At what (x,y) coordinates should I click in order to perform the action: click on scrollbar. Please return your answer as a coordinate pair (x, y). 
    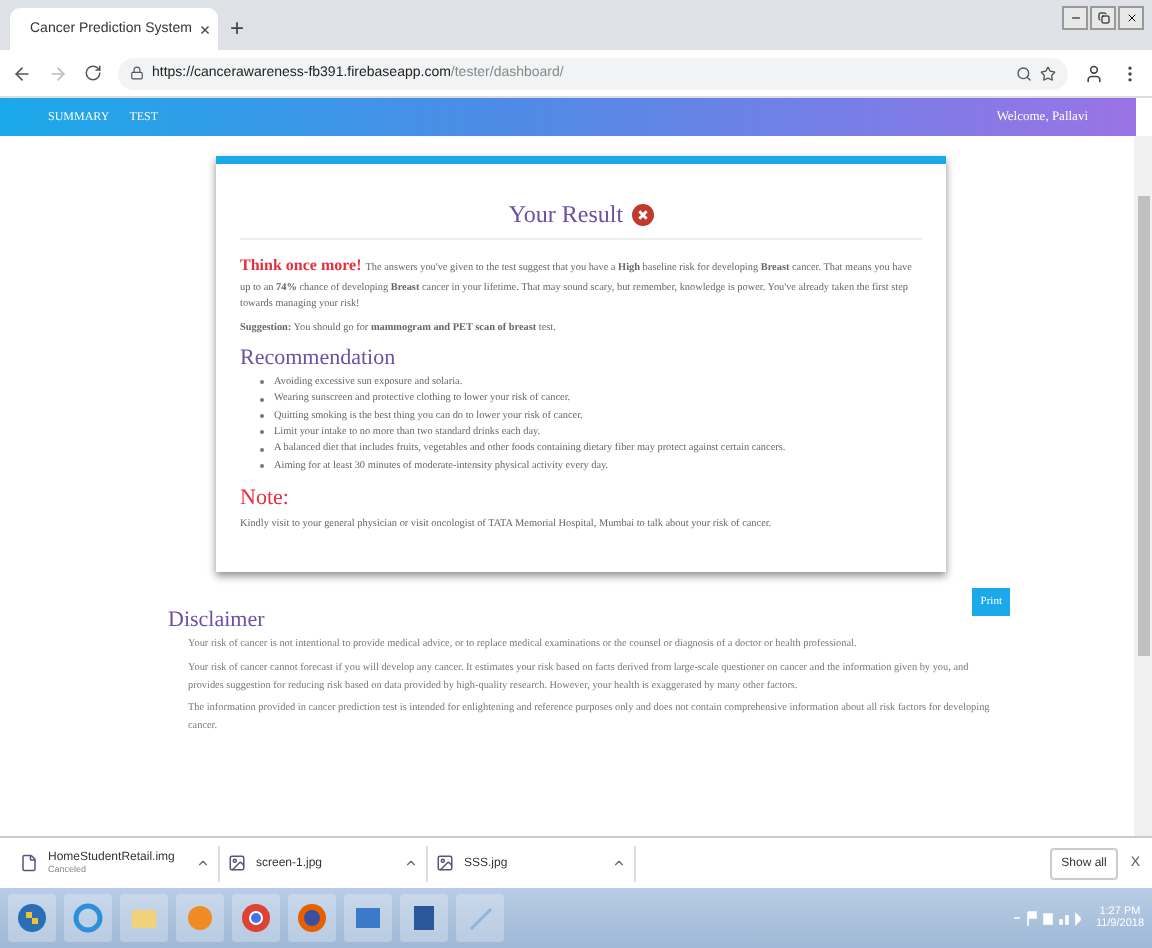
    Looking at the image, I should click on (1143, 486).